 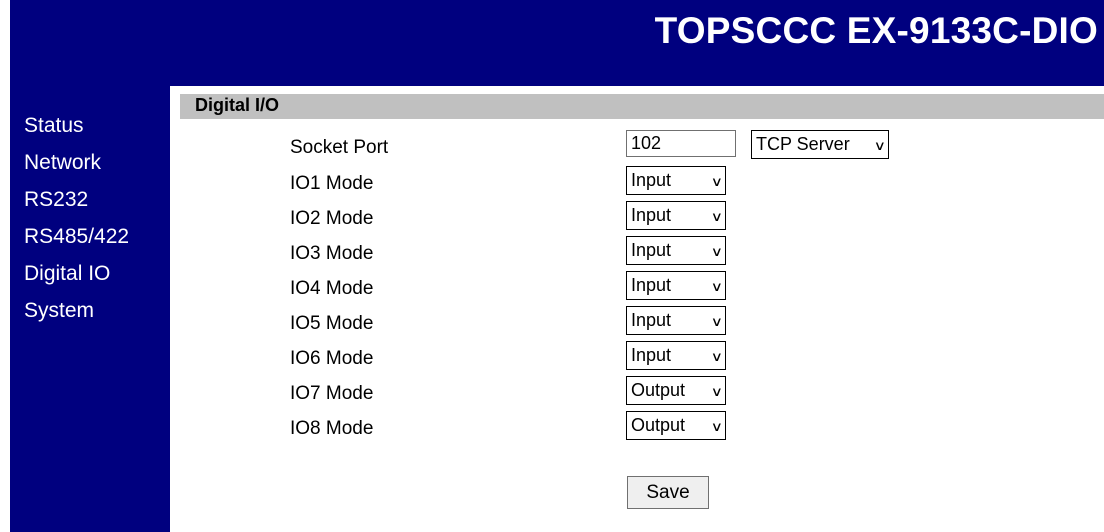 What do you see at coordinates (651, 180) in the screenshot?
I see `io1-mode-value: Input` at bounding box center [651, 180].